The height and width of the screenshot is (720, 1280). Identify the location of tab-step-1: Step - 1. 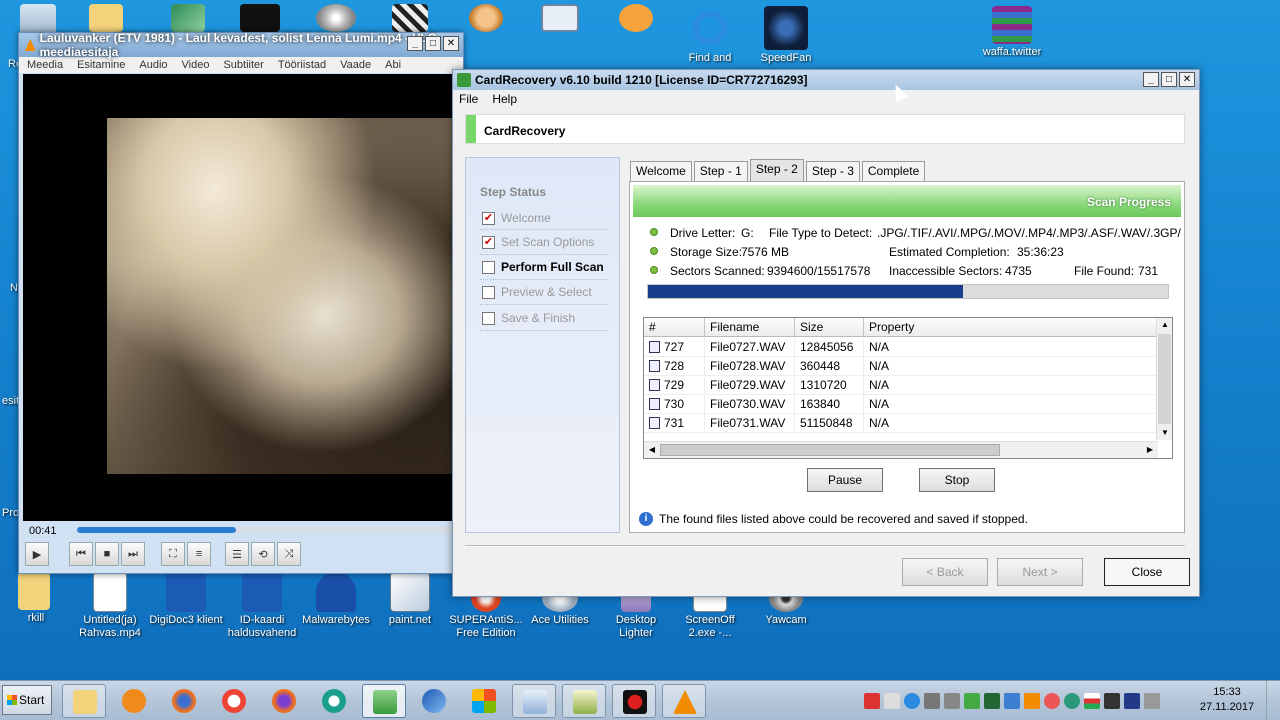
(720, 171).